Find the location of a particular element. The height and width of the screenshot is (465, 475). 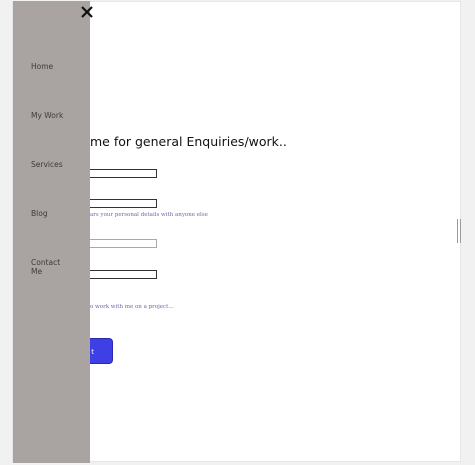

form-heading: me for general Enquiries/work.. is located at coordinates (188, 141).